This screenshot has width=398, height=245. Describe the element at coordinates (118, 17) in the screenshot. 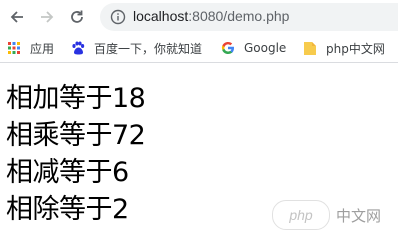

I see `info-icon` at that location.